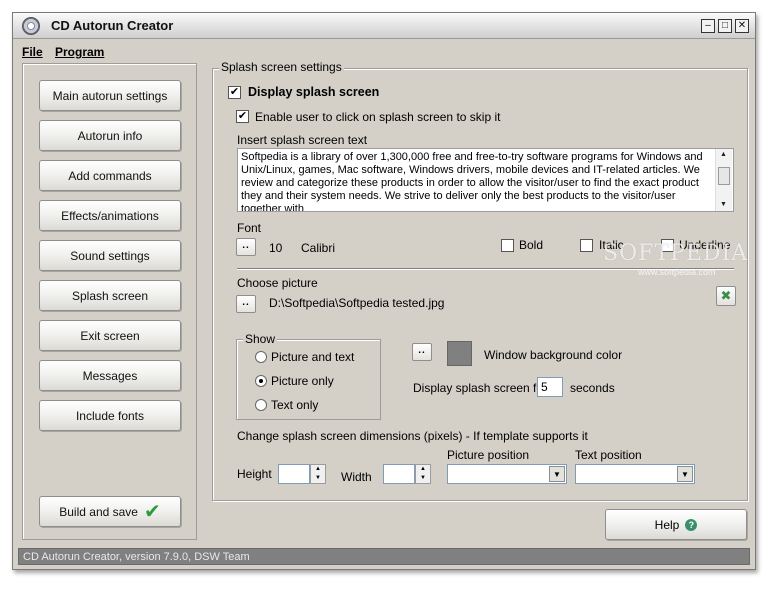 Image resolution: width=776 pixels, height=591 pixels. I want to click on picture-position-select: ▼, so click(507, 474).